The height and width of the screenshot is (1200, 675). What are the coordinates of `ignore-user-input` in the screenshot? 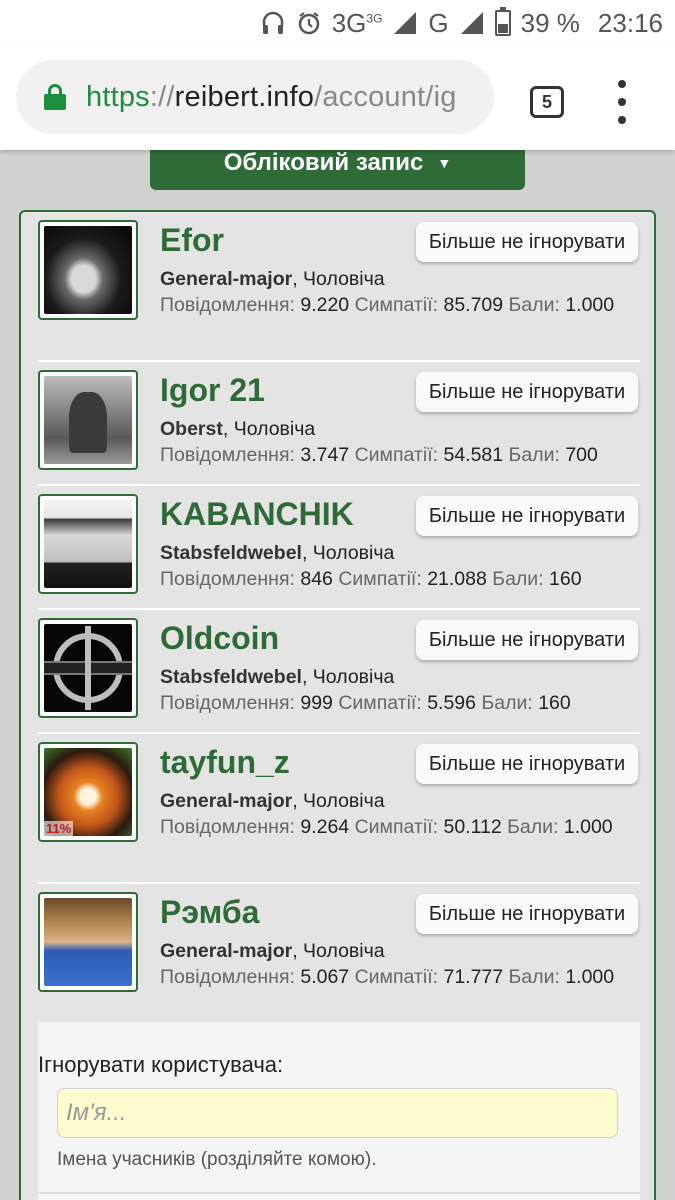 It's located at (337, 1113).